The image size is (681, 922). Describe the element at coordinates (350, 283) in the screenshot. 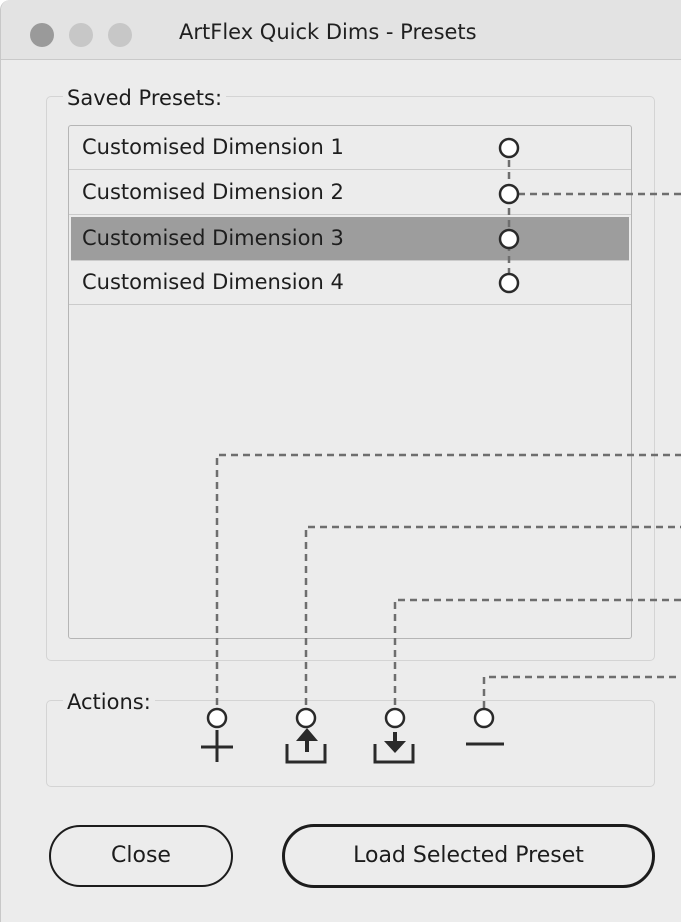

I see `preset-row: Customised Dimension 4` at that location.